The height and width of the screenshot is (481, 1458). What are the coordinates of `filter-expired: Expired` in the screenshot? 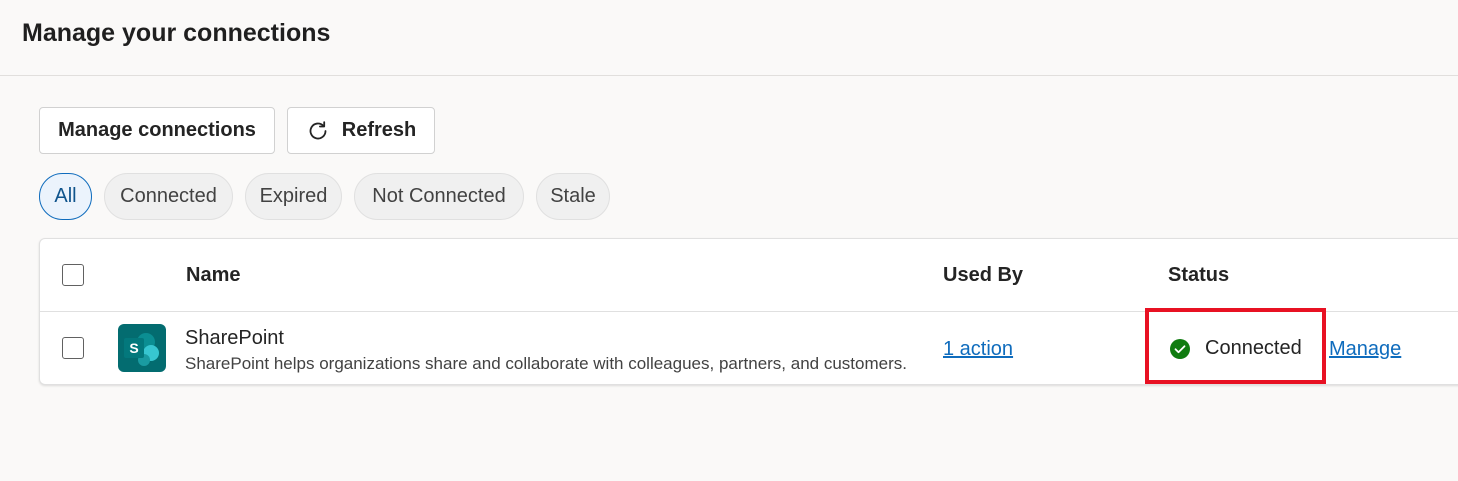 It's located at (293, 196).